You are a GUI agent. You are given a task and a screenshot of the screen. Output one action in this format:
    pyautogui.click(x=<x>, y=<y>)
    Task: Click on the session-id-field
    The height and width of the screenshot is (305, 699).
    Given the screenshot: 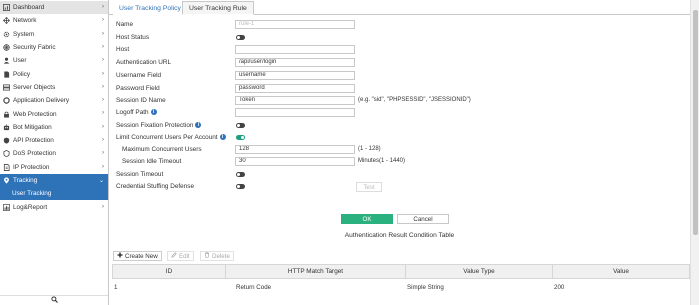 What is the action you would take?
    pyautogui.click(x=295, y=100)
    